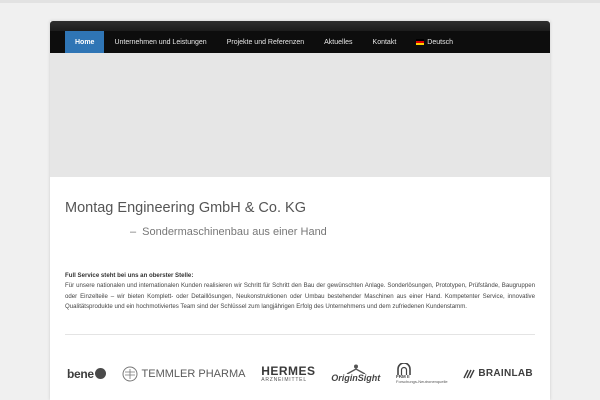 This screenshot has width=600, height=400. I want to click on nav-item-kontakt: Kontakt, so click(385, 42).